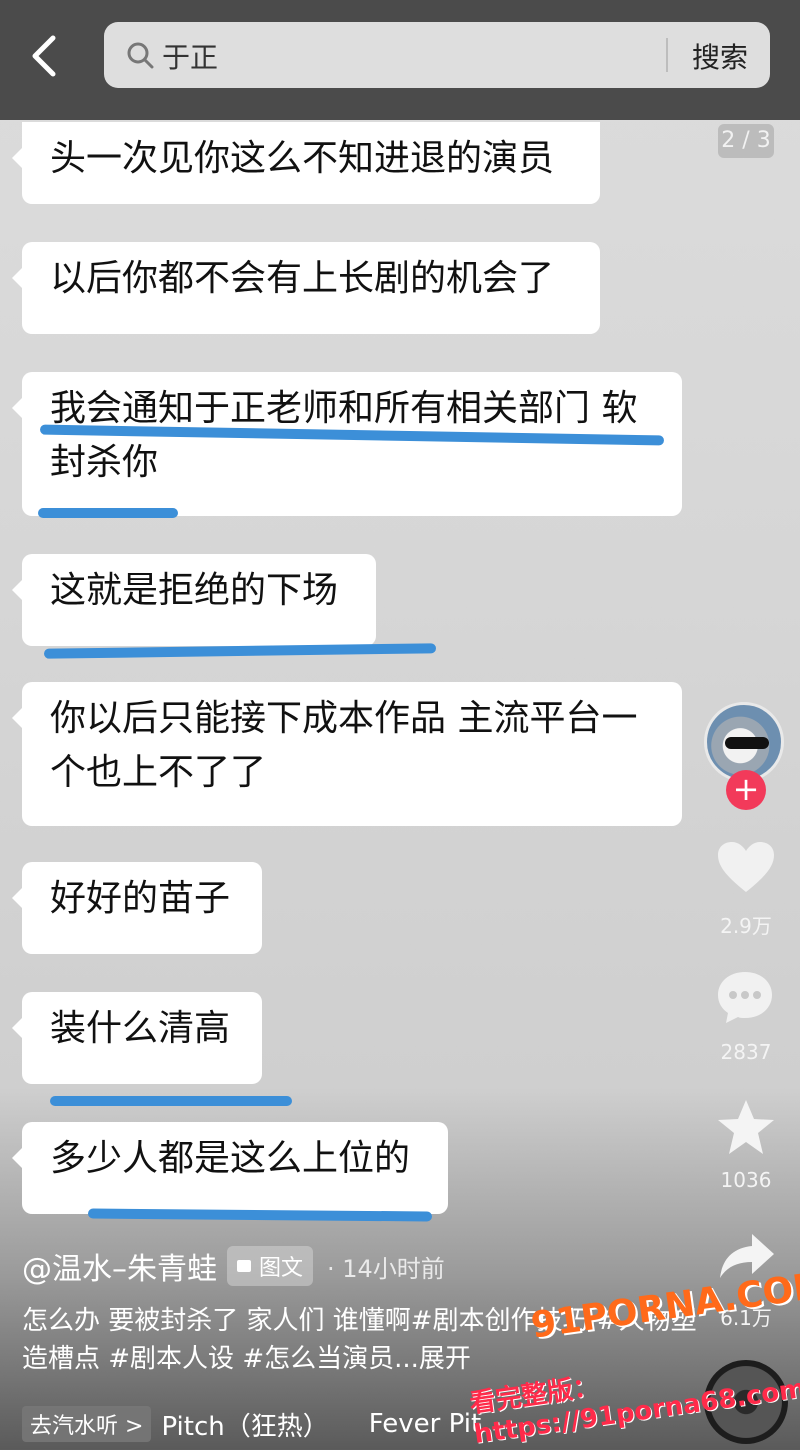 This screenshot has height=1450, width=800. Describe the element at coordinates (746, 790) in the screenshot. I see `follow-plus-button: +` at that location.